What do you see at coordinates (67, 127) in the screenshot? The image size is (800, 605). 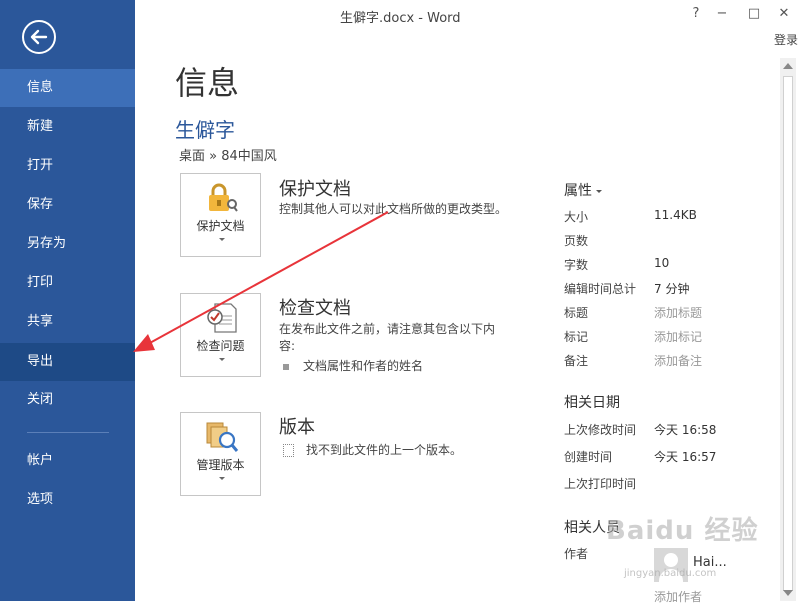 I see `sidebar-item-new: 新建` at bounding box center [67, 127].